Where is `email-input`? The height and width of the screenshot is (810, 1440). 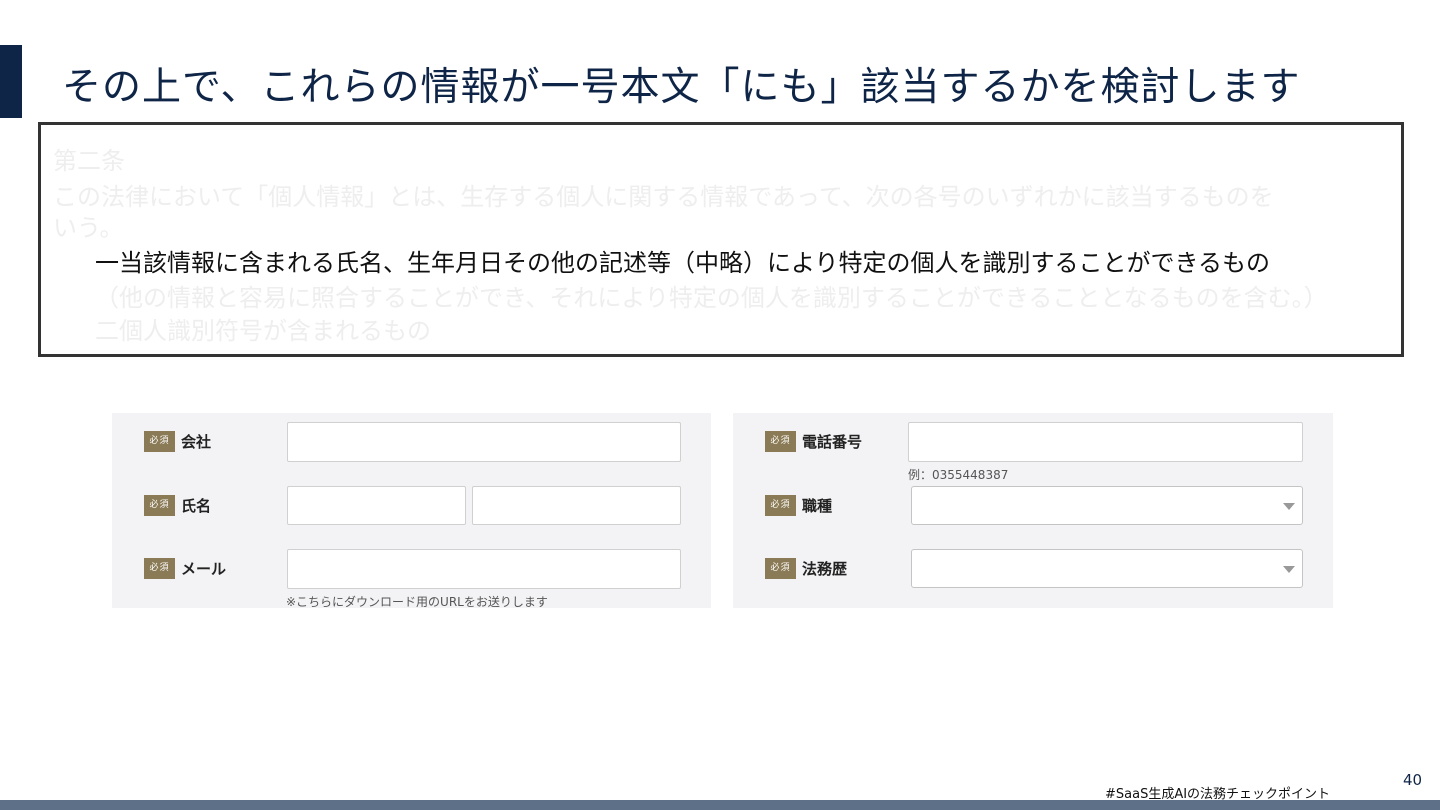
email-input is located at coordinates (484, 569).